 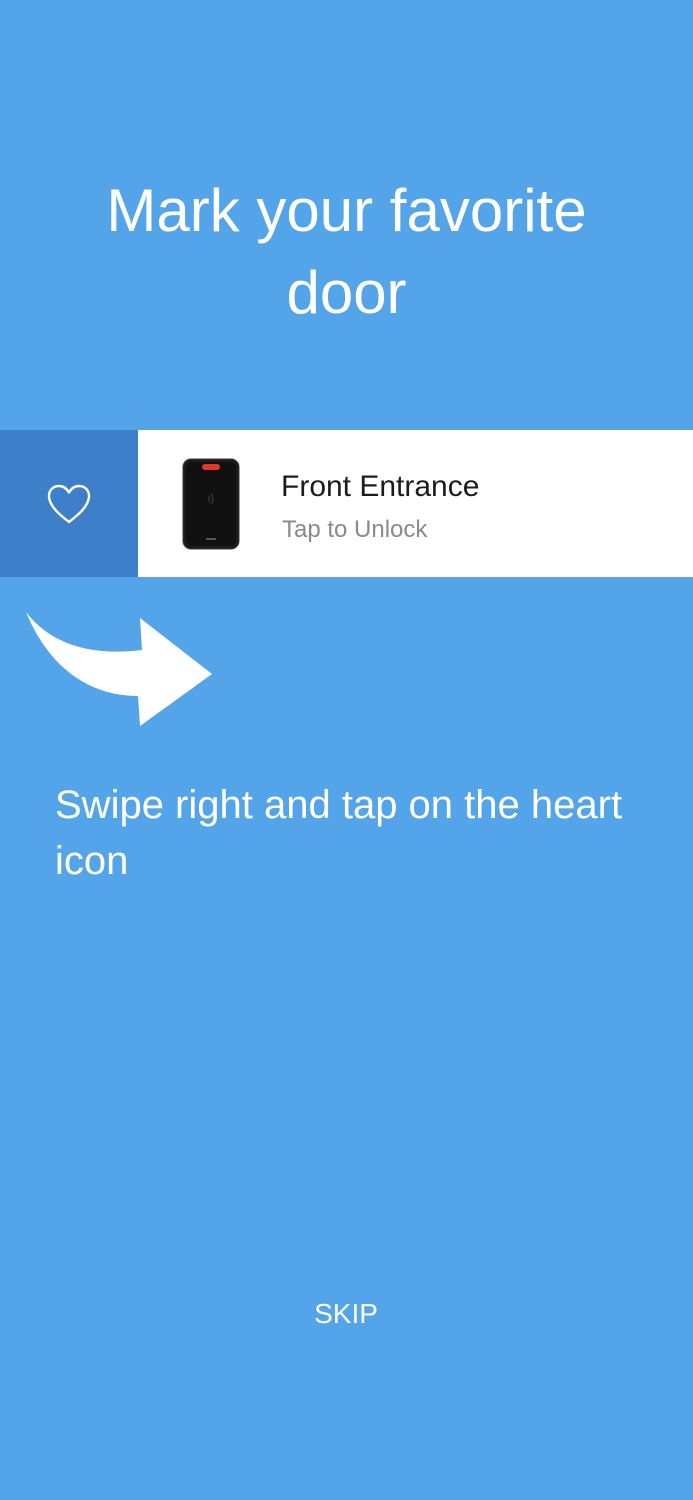 I want to click on heart-icon, so click(x=69, y=504).